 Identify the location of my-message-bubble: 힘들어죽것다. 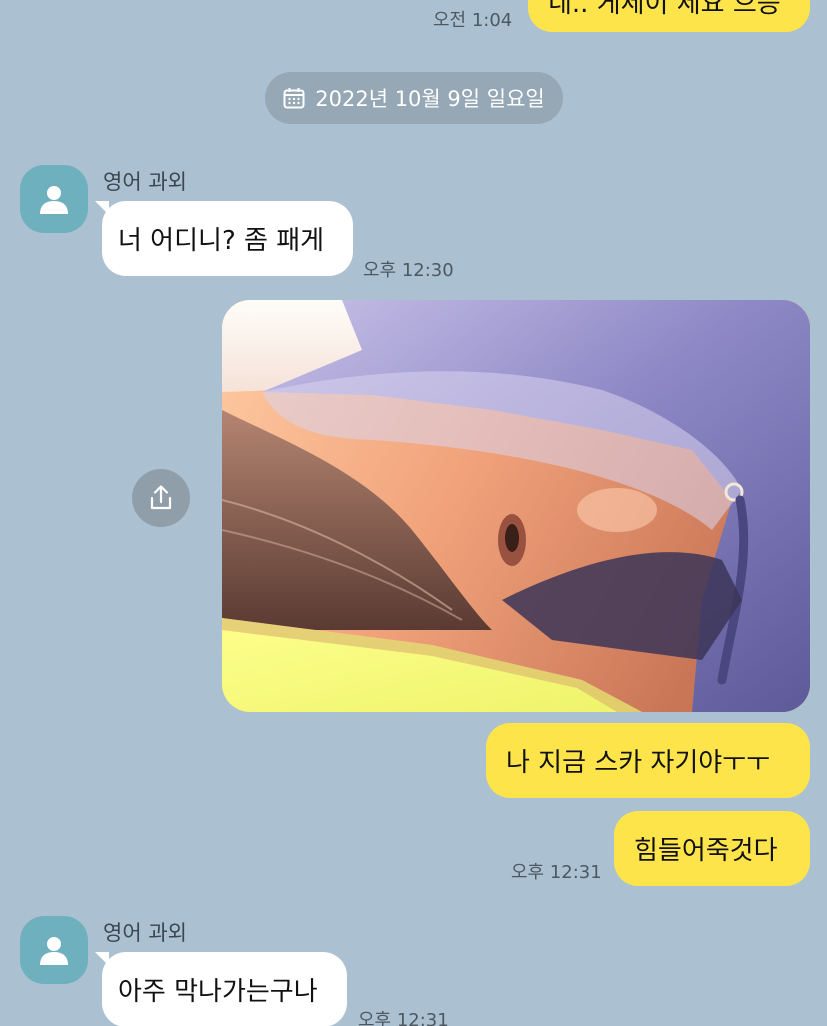
(712, 848).